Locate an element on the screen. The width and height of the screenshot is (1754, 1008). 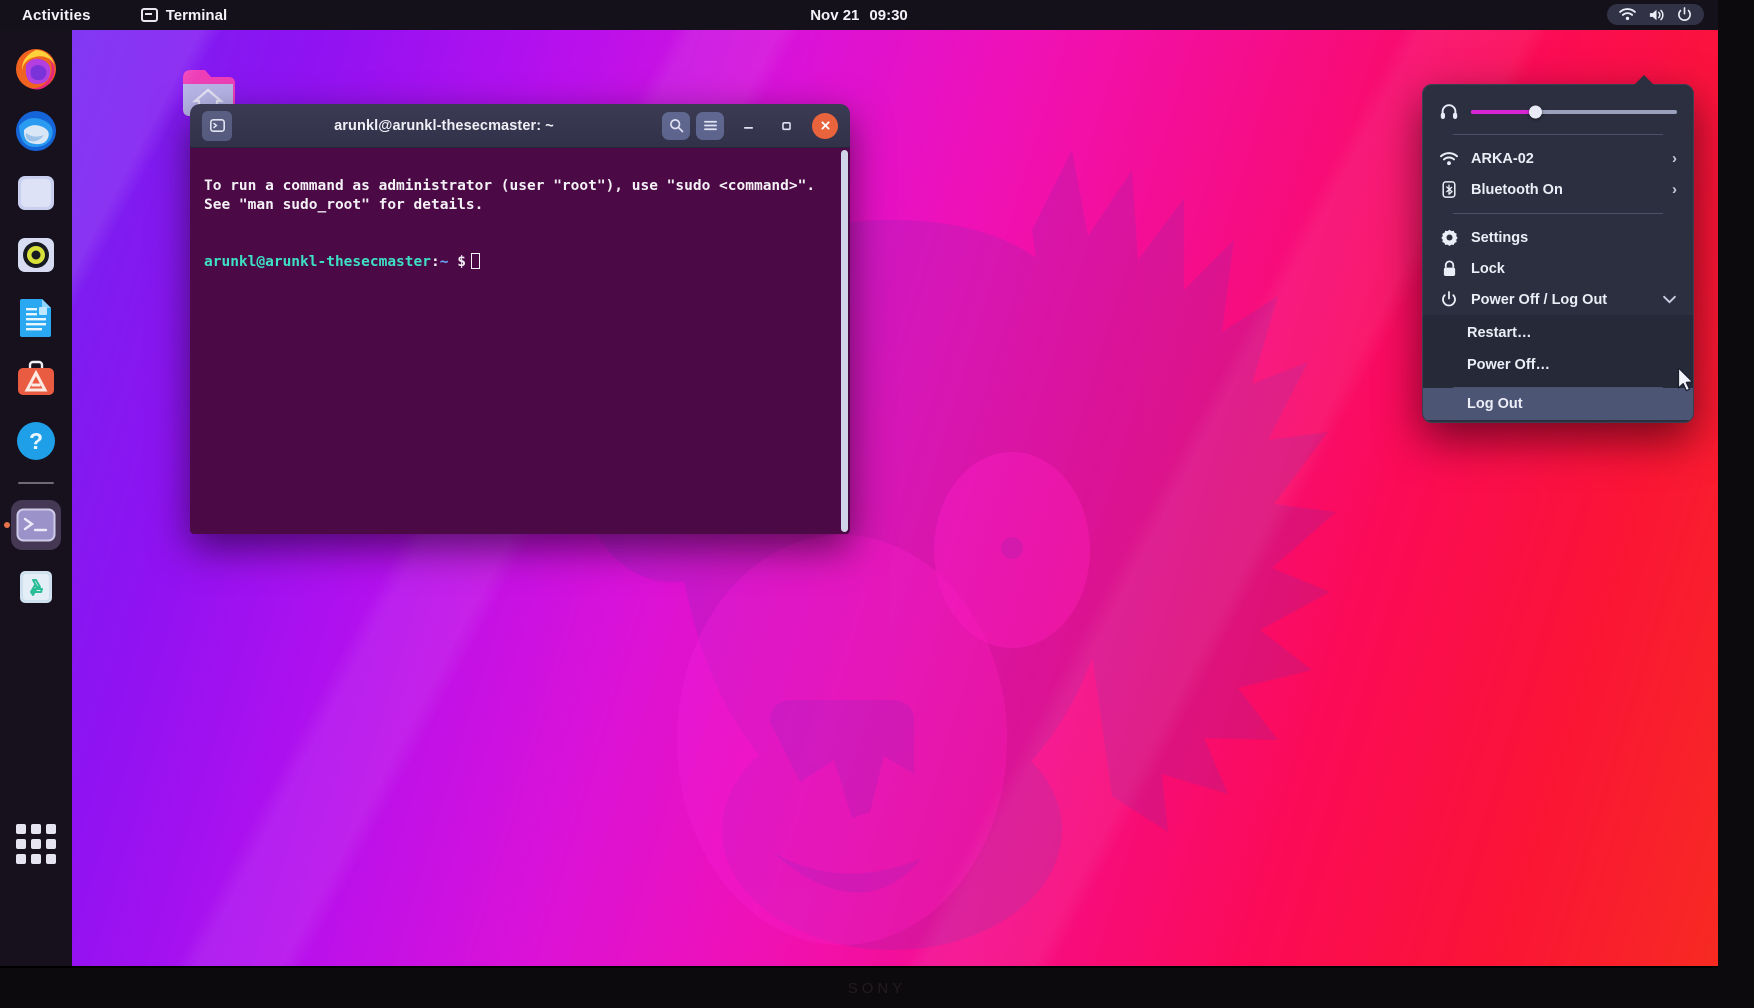
dock-item-thunderbird is located at coordinates (36, 131).